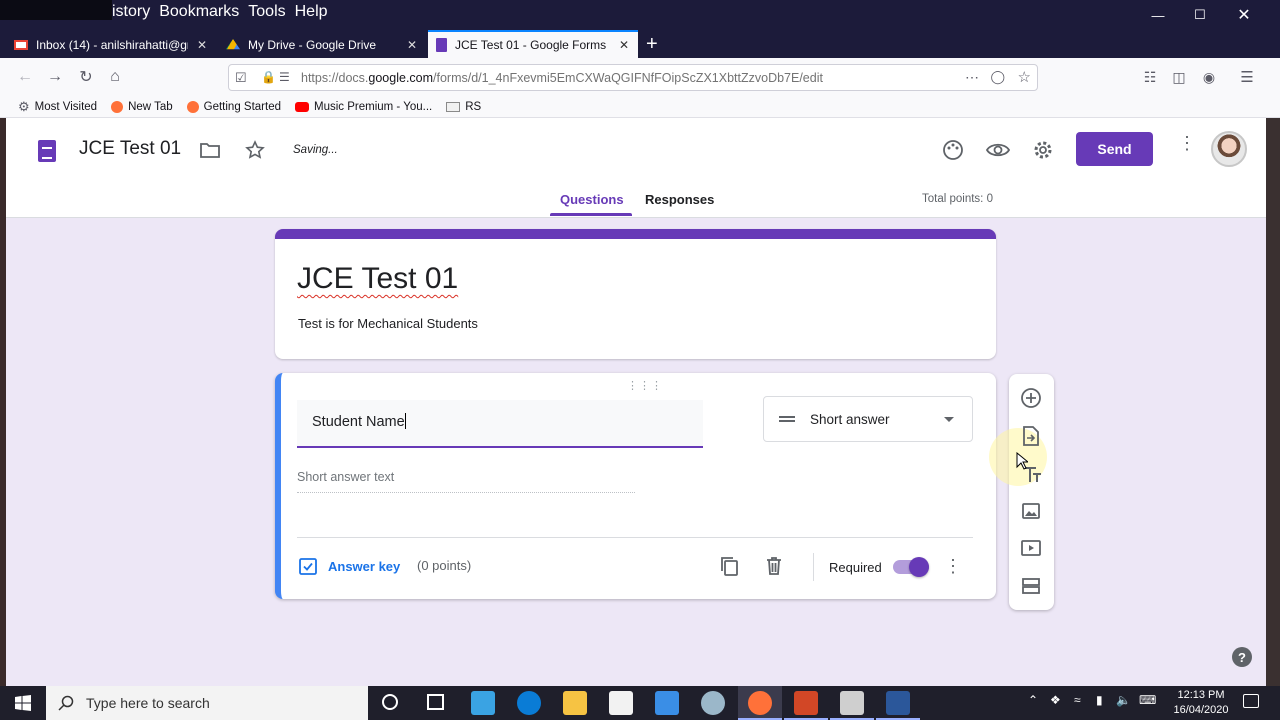 This screenshot has height=720, width=1280. I want to click on required-label: Required, so click(855, 567).